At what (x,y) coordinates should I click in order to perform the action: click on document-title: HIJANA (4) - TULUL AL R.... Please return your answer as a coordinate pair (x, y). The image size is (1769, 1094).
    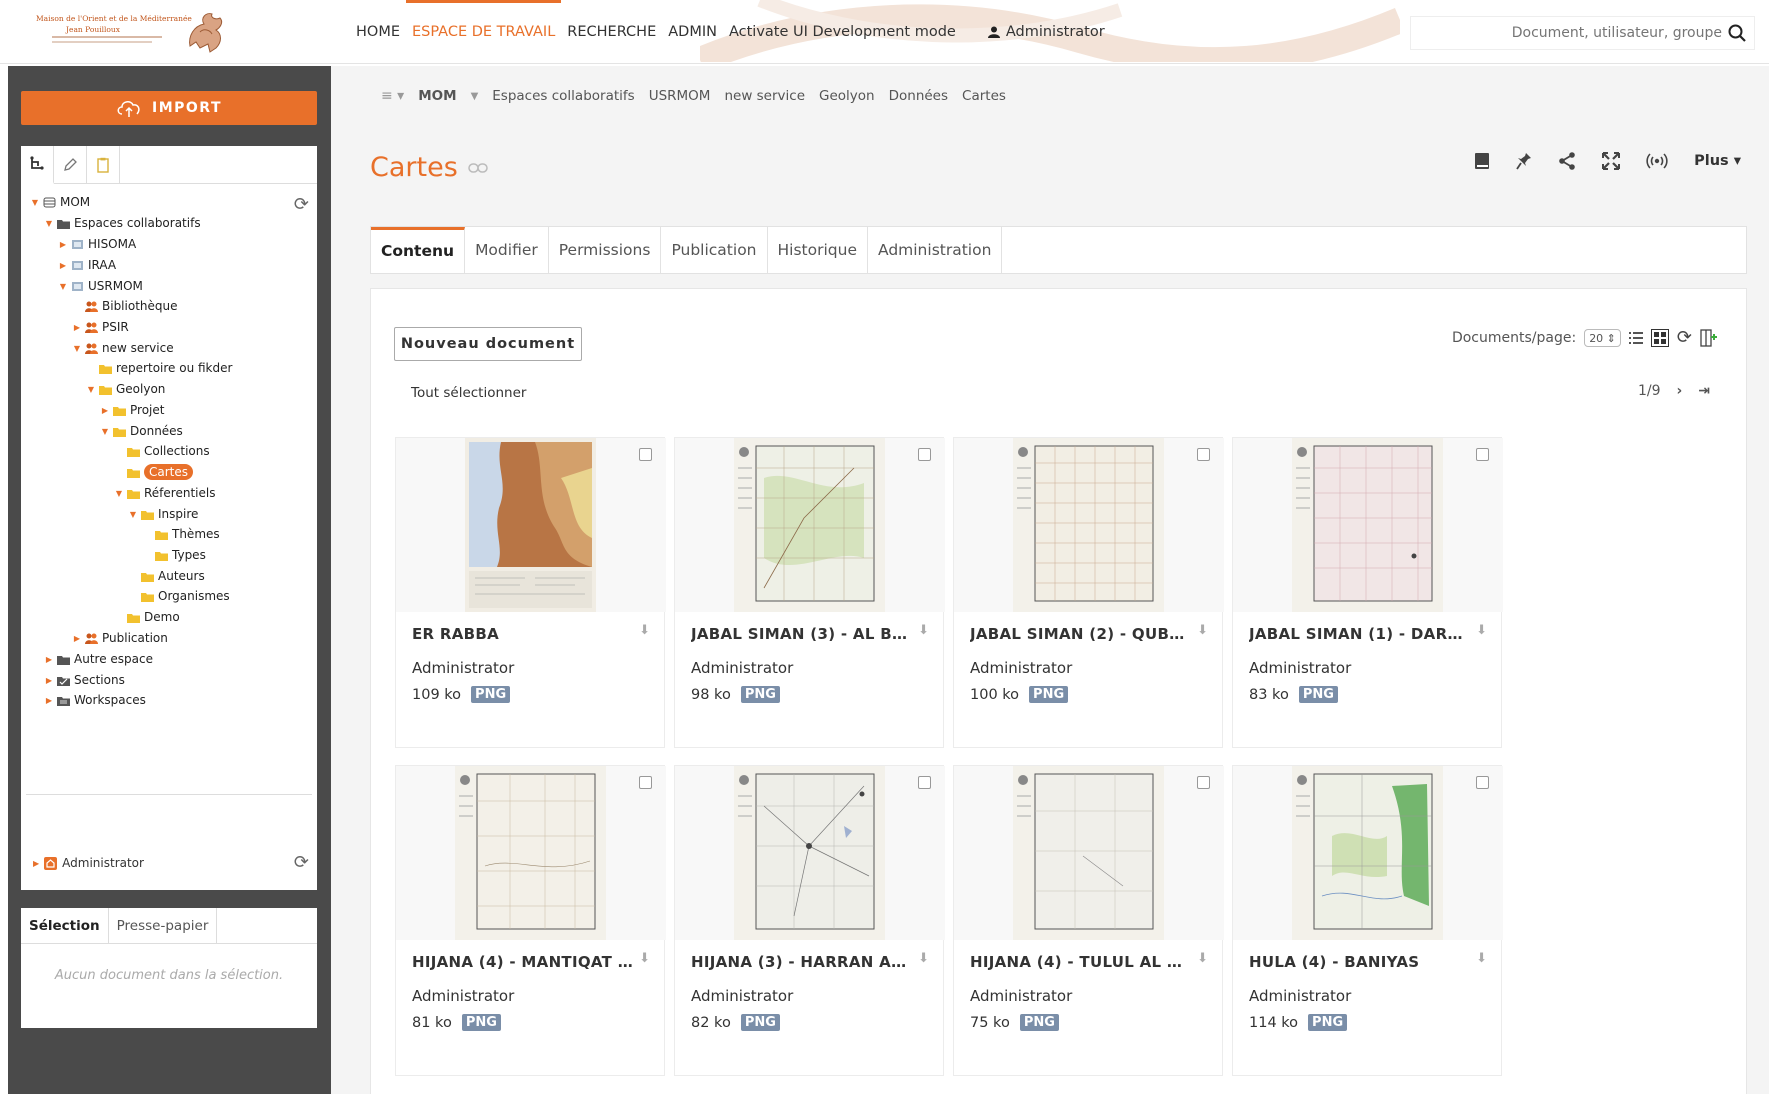
    Looking at the image, I should click on (1081, 962).